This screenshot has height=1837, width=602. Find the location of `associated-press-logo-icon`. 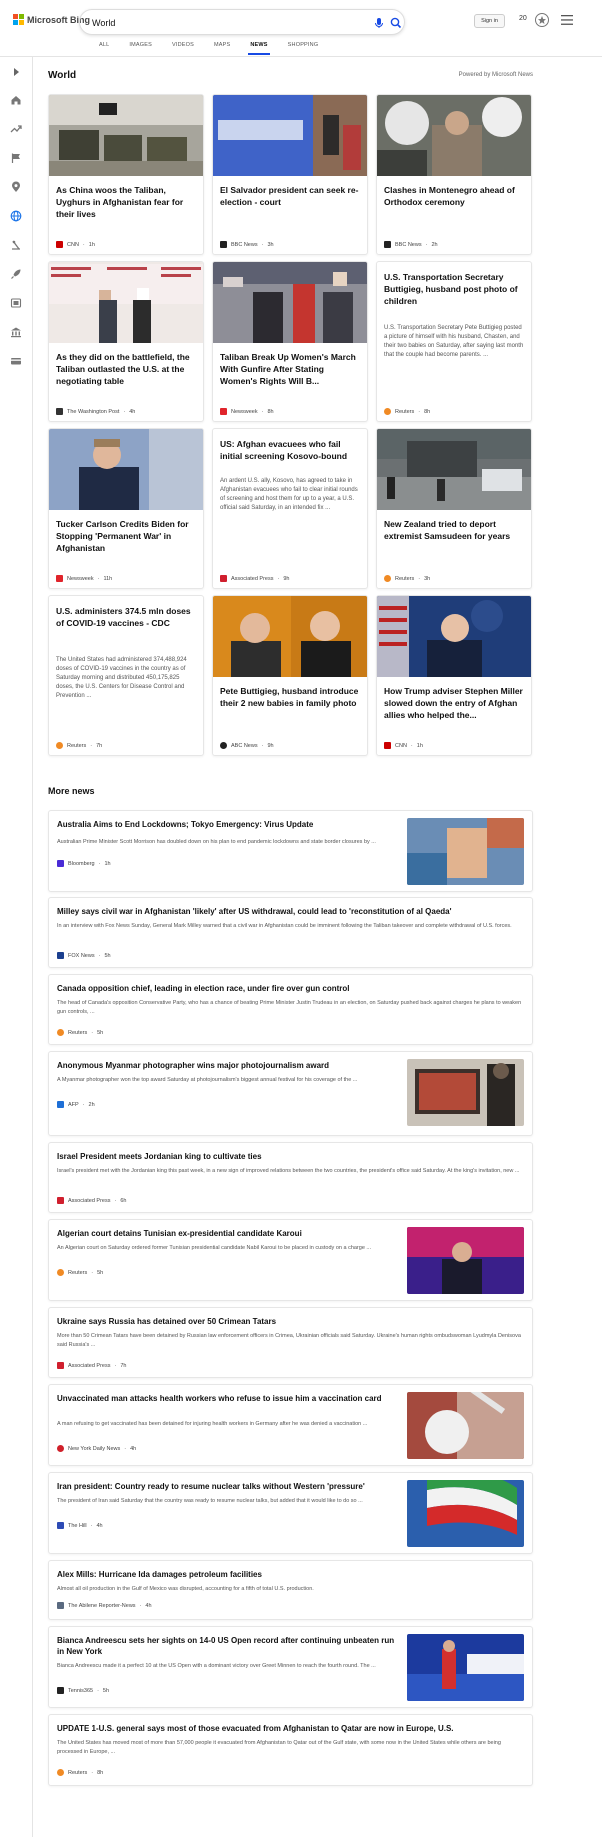

associated-press-logo-icon is located at coordinates (223, 578).